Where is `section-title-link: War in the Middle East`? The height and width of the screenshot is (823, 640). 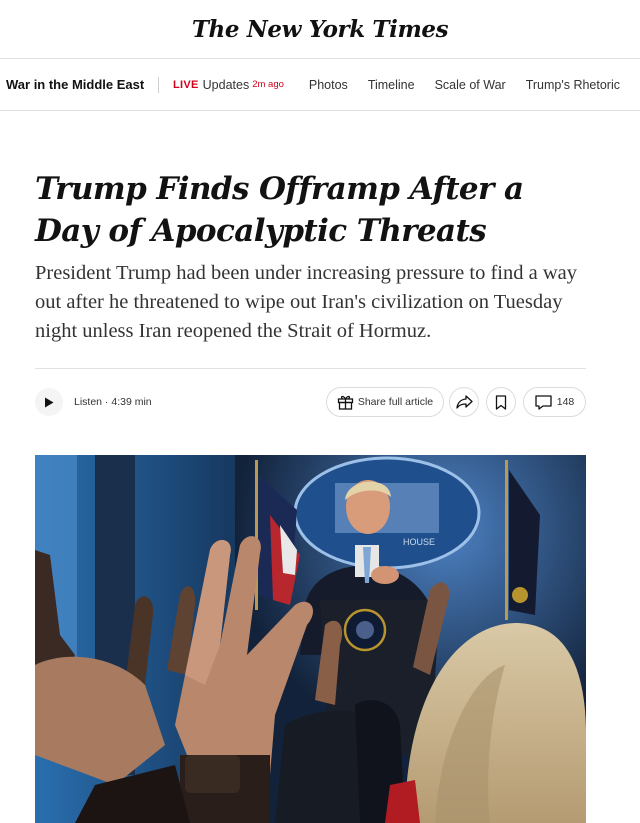 section-title-link: War in the Middle East is located at coordinates (75, 84).